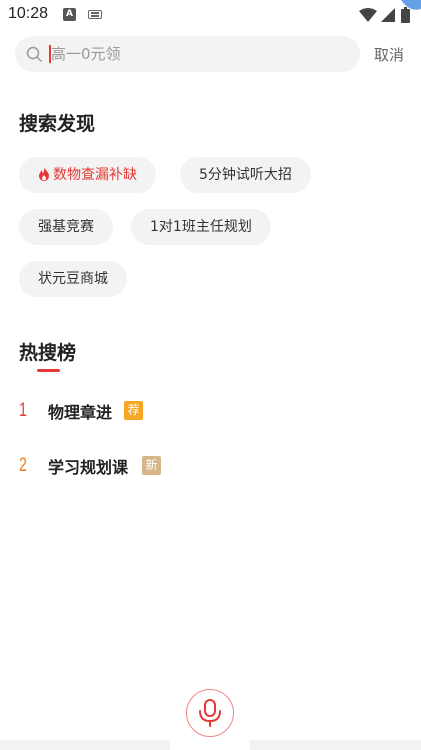  What do you see at coordinates (28, 13) in the screenshot?
I see `status-time: 10:28` at bounding box center [28, 13].